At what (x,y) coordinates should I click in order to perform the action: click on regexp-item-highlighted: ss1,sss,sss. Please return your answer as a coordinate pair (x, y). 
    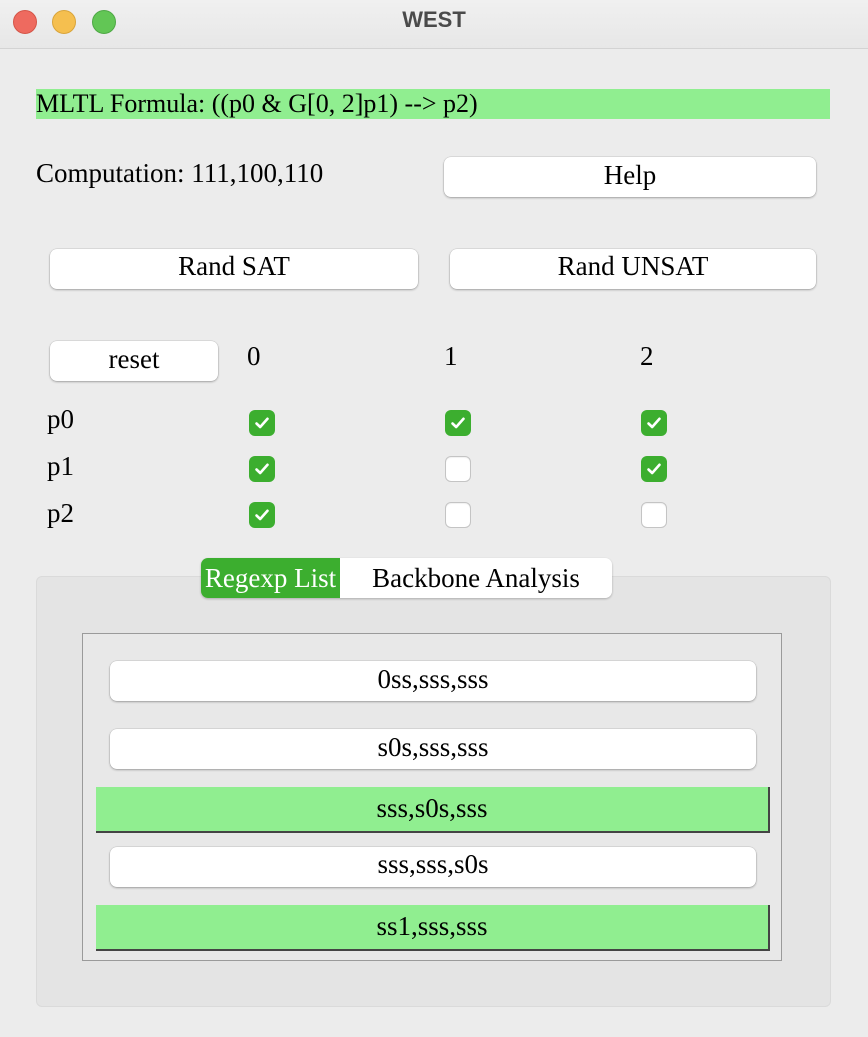
    Looking at the image, I should click on (433, 928).